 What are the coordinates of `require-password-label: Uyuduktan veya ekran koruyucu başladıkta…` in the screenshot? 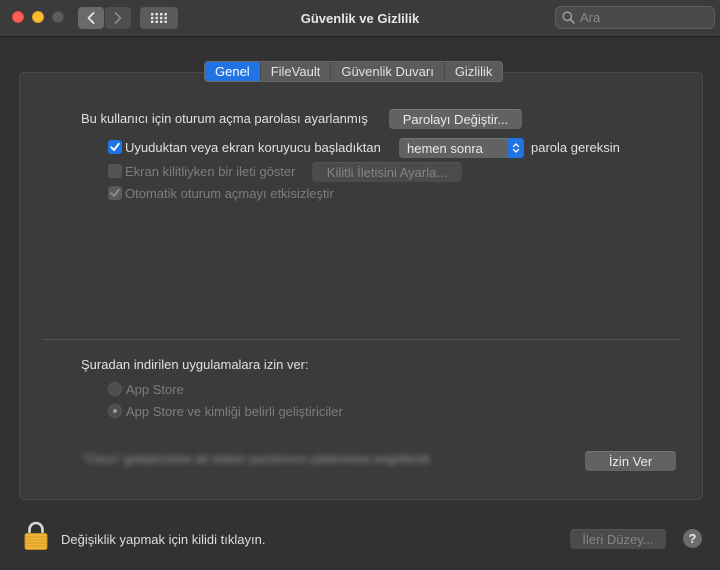 It's located at (253, 147).